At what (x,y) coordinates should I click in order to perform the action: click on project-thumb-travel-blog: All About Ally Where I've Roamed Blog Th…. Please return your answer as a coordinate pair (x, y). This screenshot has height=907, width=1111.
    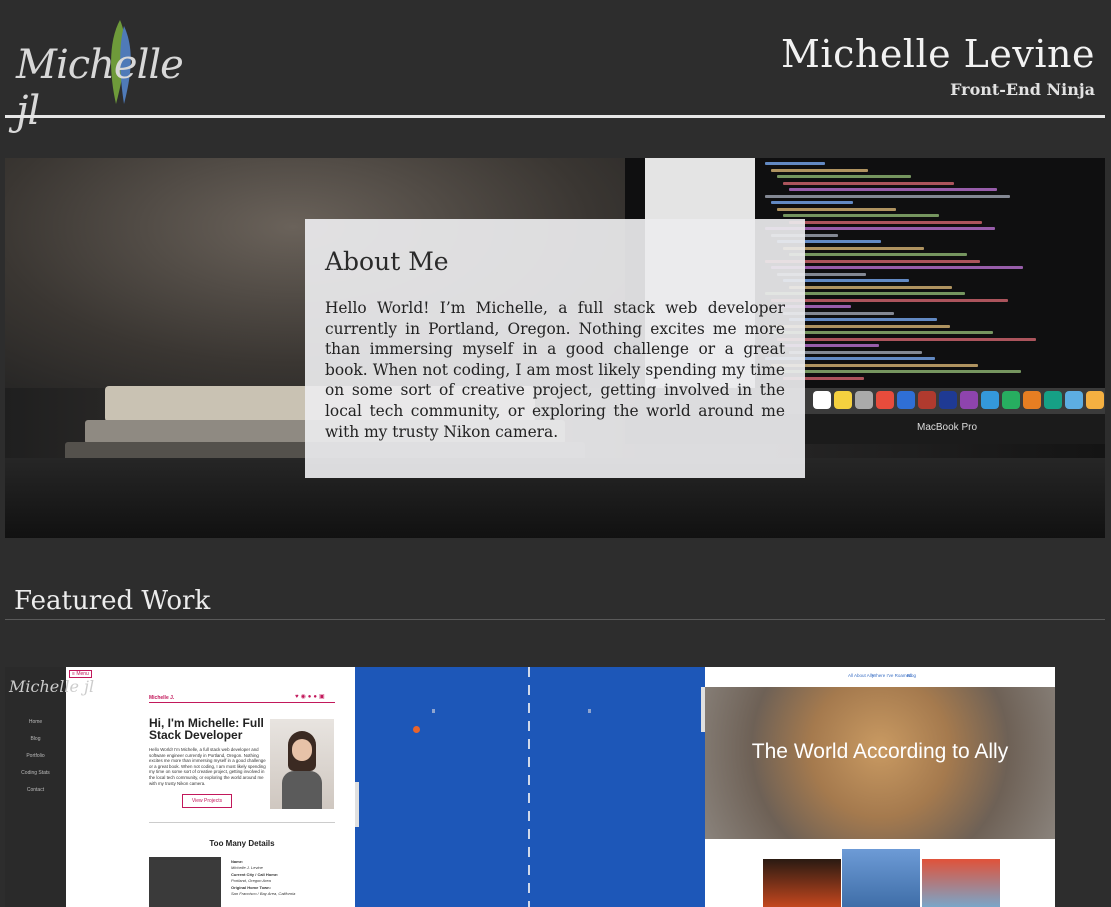
    Looking at the image, I should click on (880, 787).